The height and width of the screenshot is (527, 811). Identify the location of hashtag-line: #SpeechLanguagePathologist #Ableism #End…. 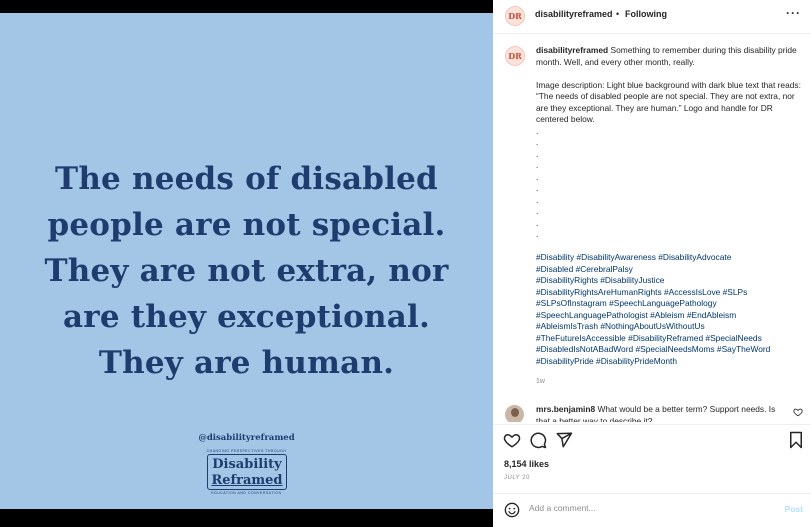
(668, 316).